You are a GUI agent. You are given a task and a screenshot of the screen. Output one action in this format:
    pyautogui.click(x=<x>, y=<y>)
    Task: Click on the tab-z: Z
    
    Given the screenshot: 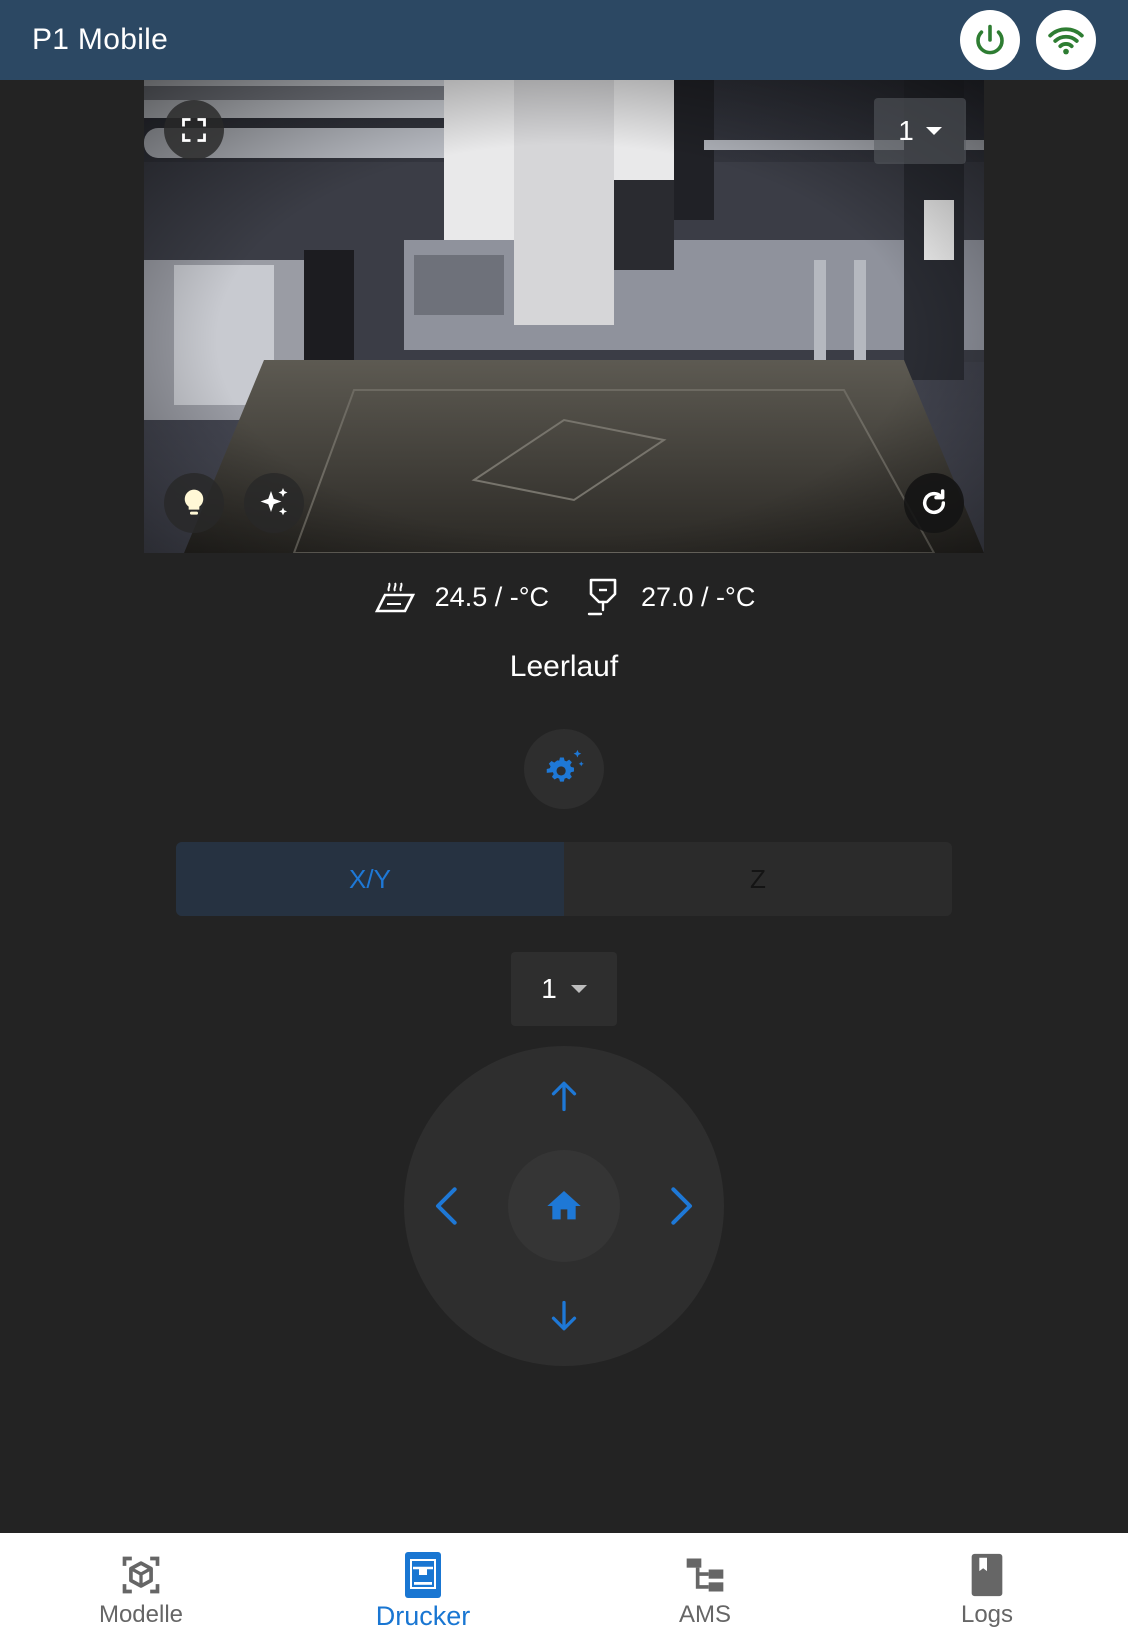 What is the action you would take?
    pyautogui.click(x=758, y=879)
    